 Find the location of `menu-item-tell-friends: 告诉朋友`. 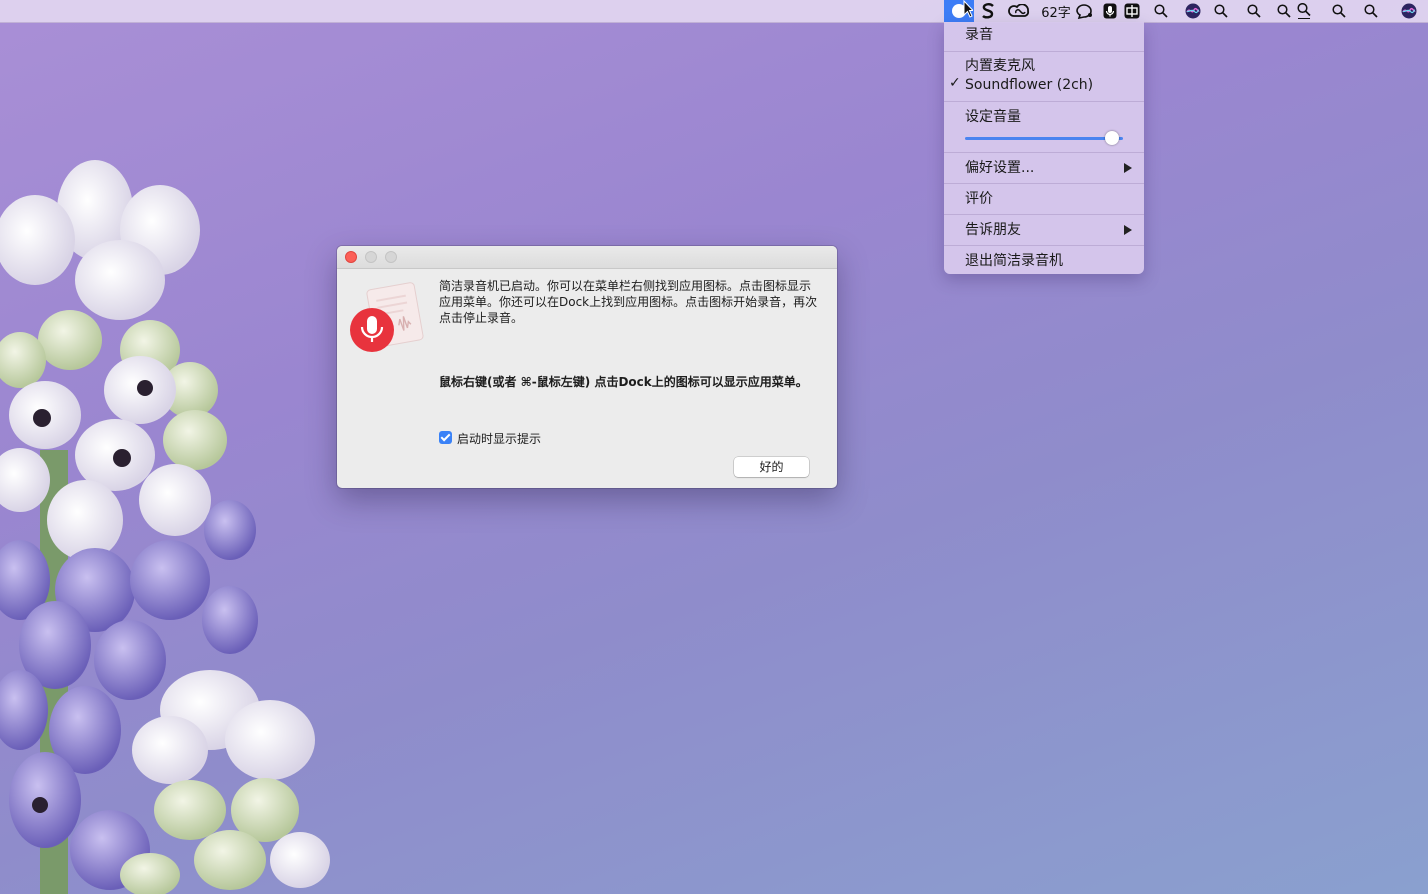

menu-item-tell-friends: 告诉朋友 is located at coordinates (993, 230).